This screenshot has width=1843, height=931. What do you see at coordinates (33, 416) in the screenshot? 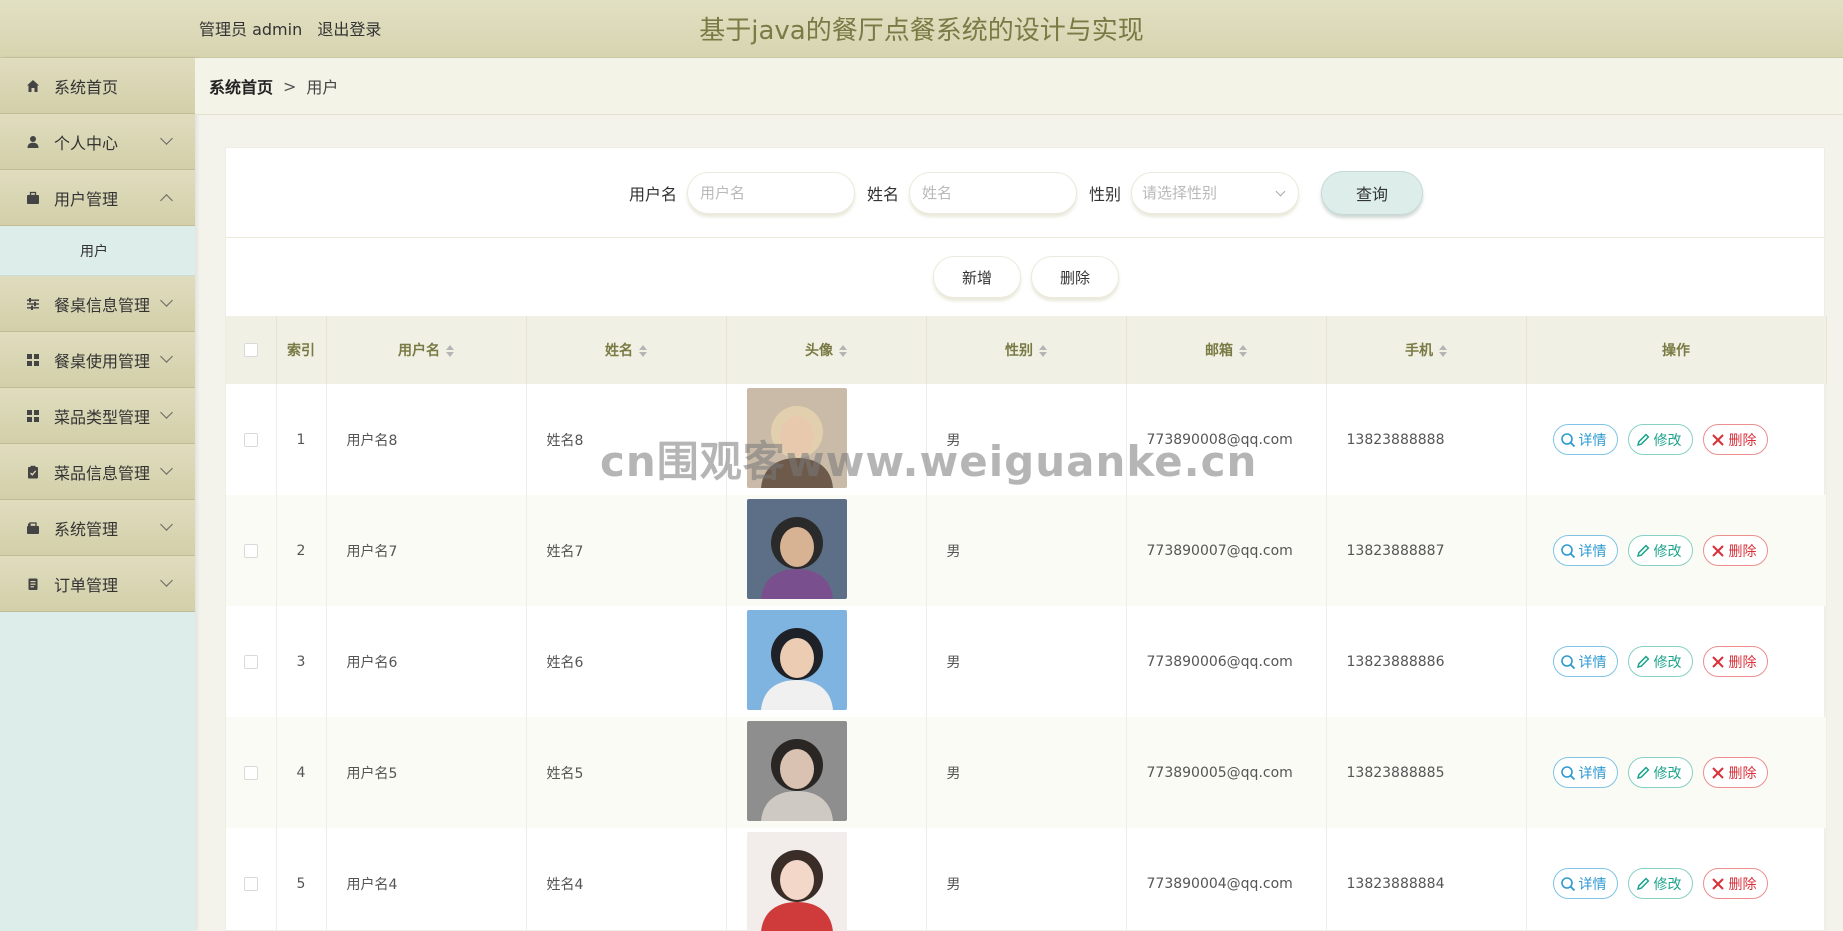
I see `grid-icon` at bounding box center [33, 416].